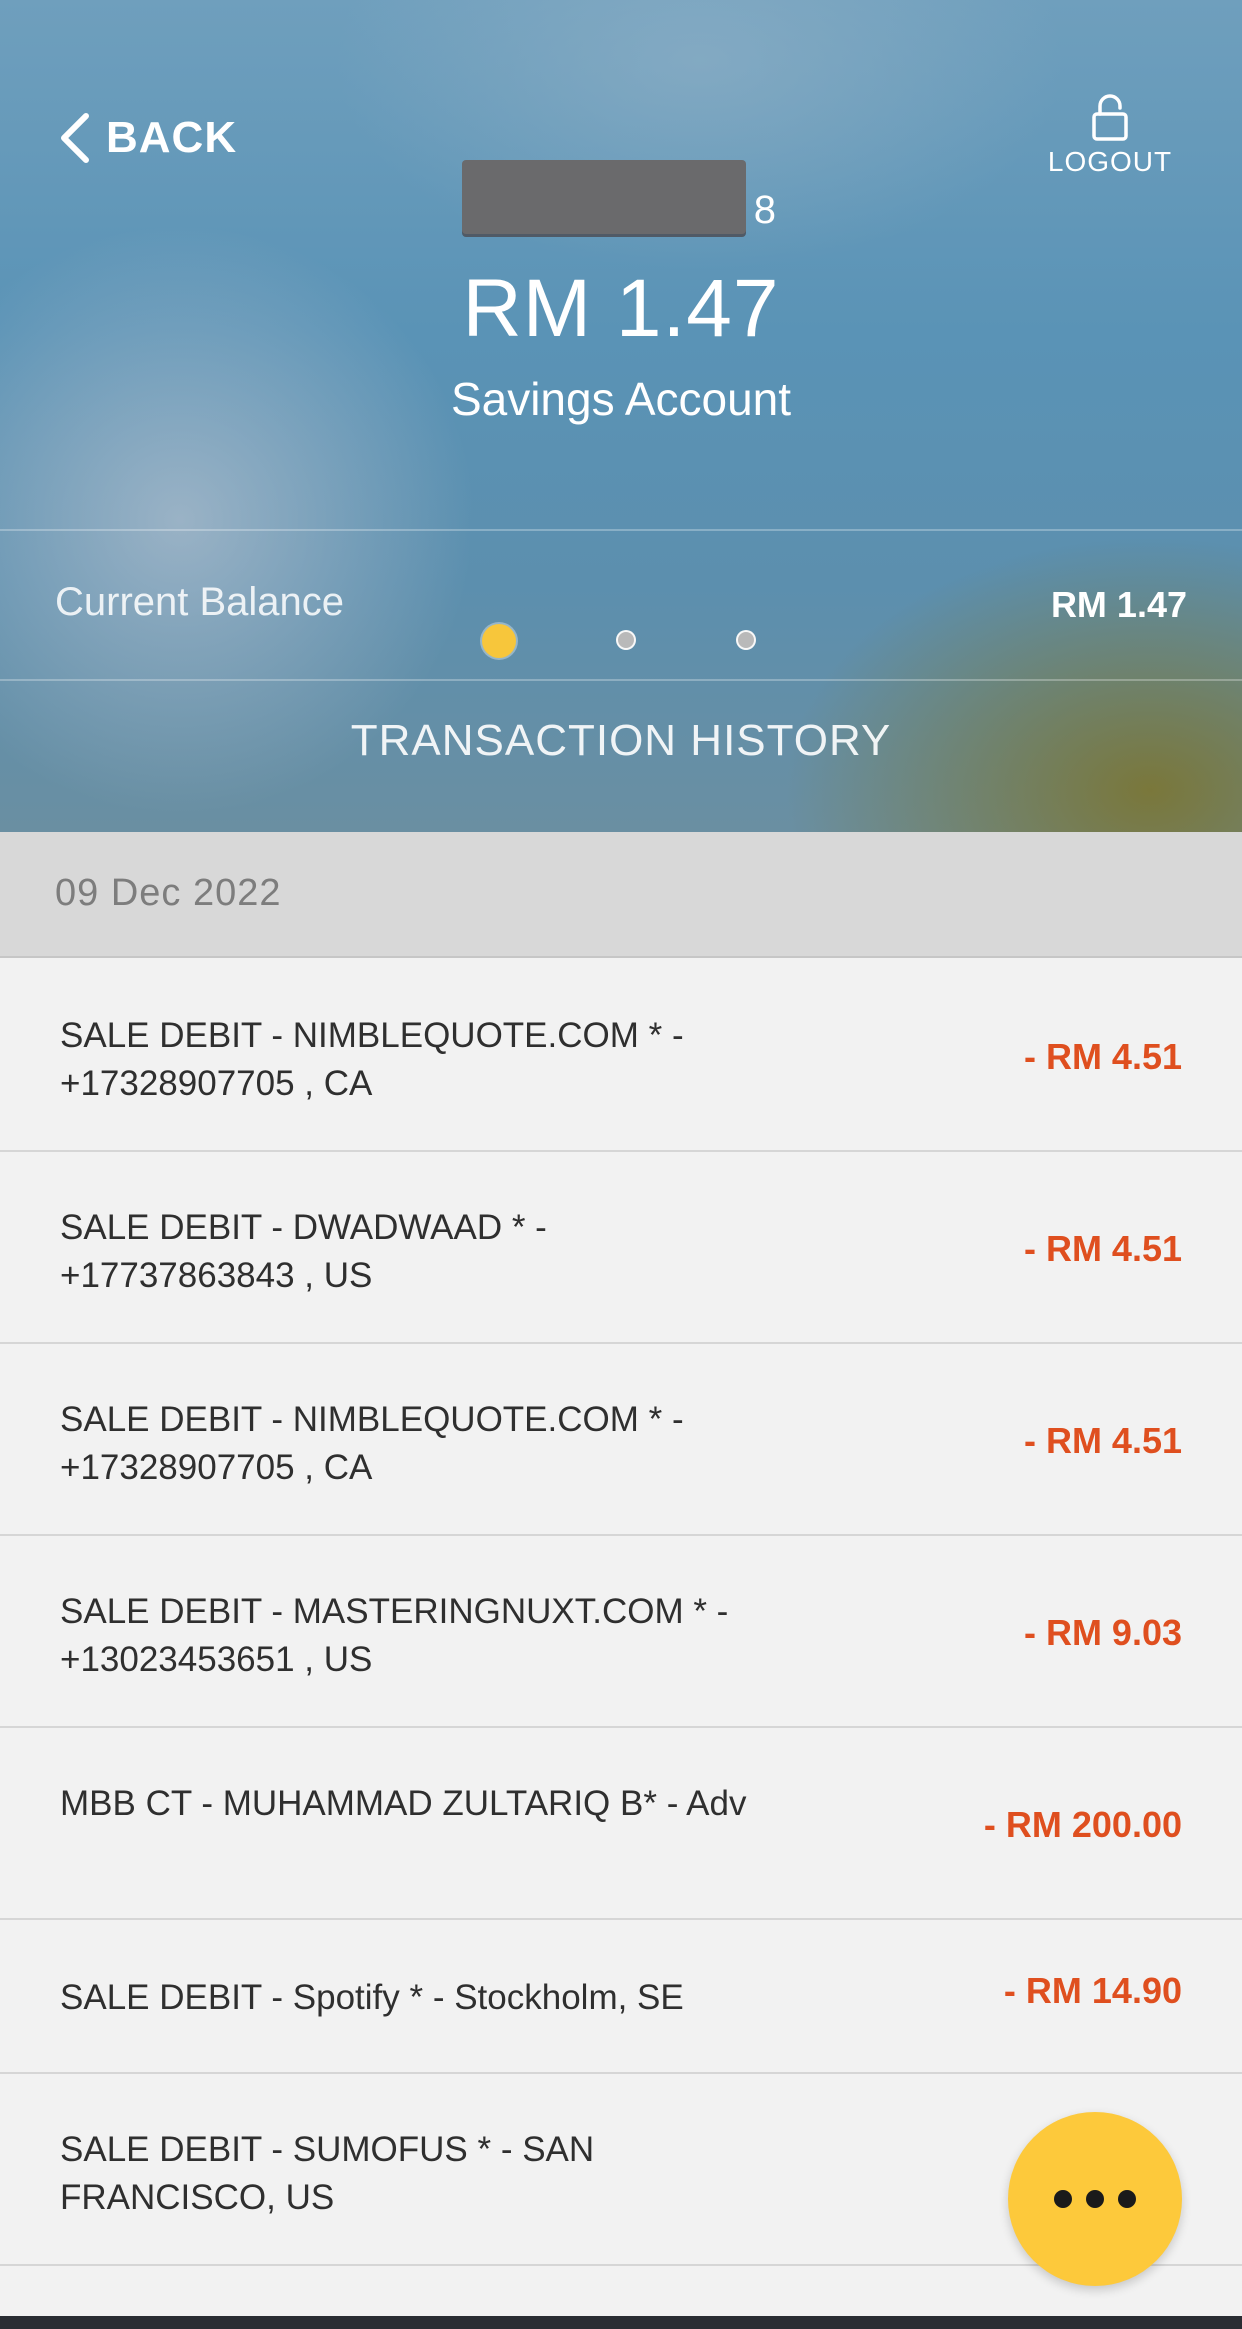 The image size is (1242, 2329). Describe the element at coordinates (172, 137) in the screenshot. I see `back-label: BACK` at that location.